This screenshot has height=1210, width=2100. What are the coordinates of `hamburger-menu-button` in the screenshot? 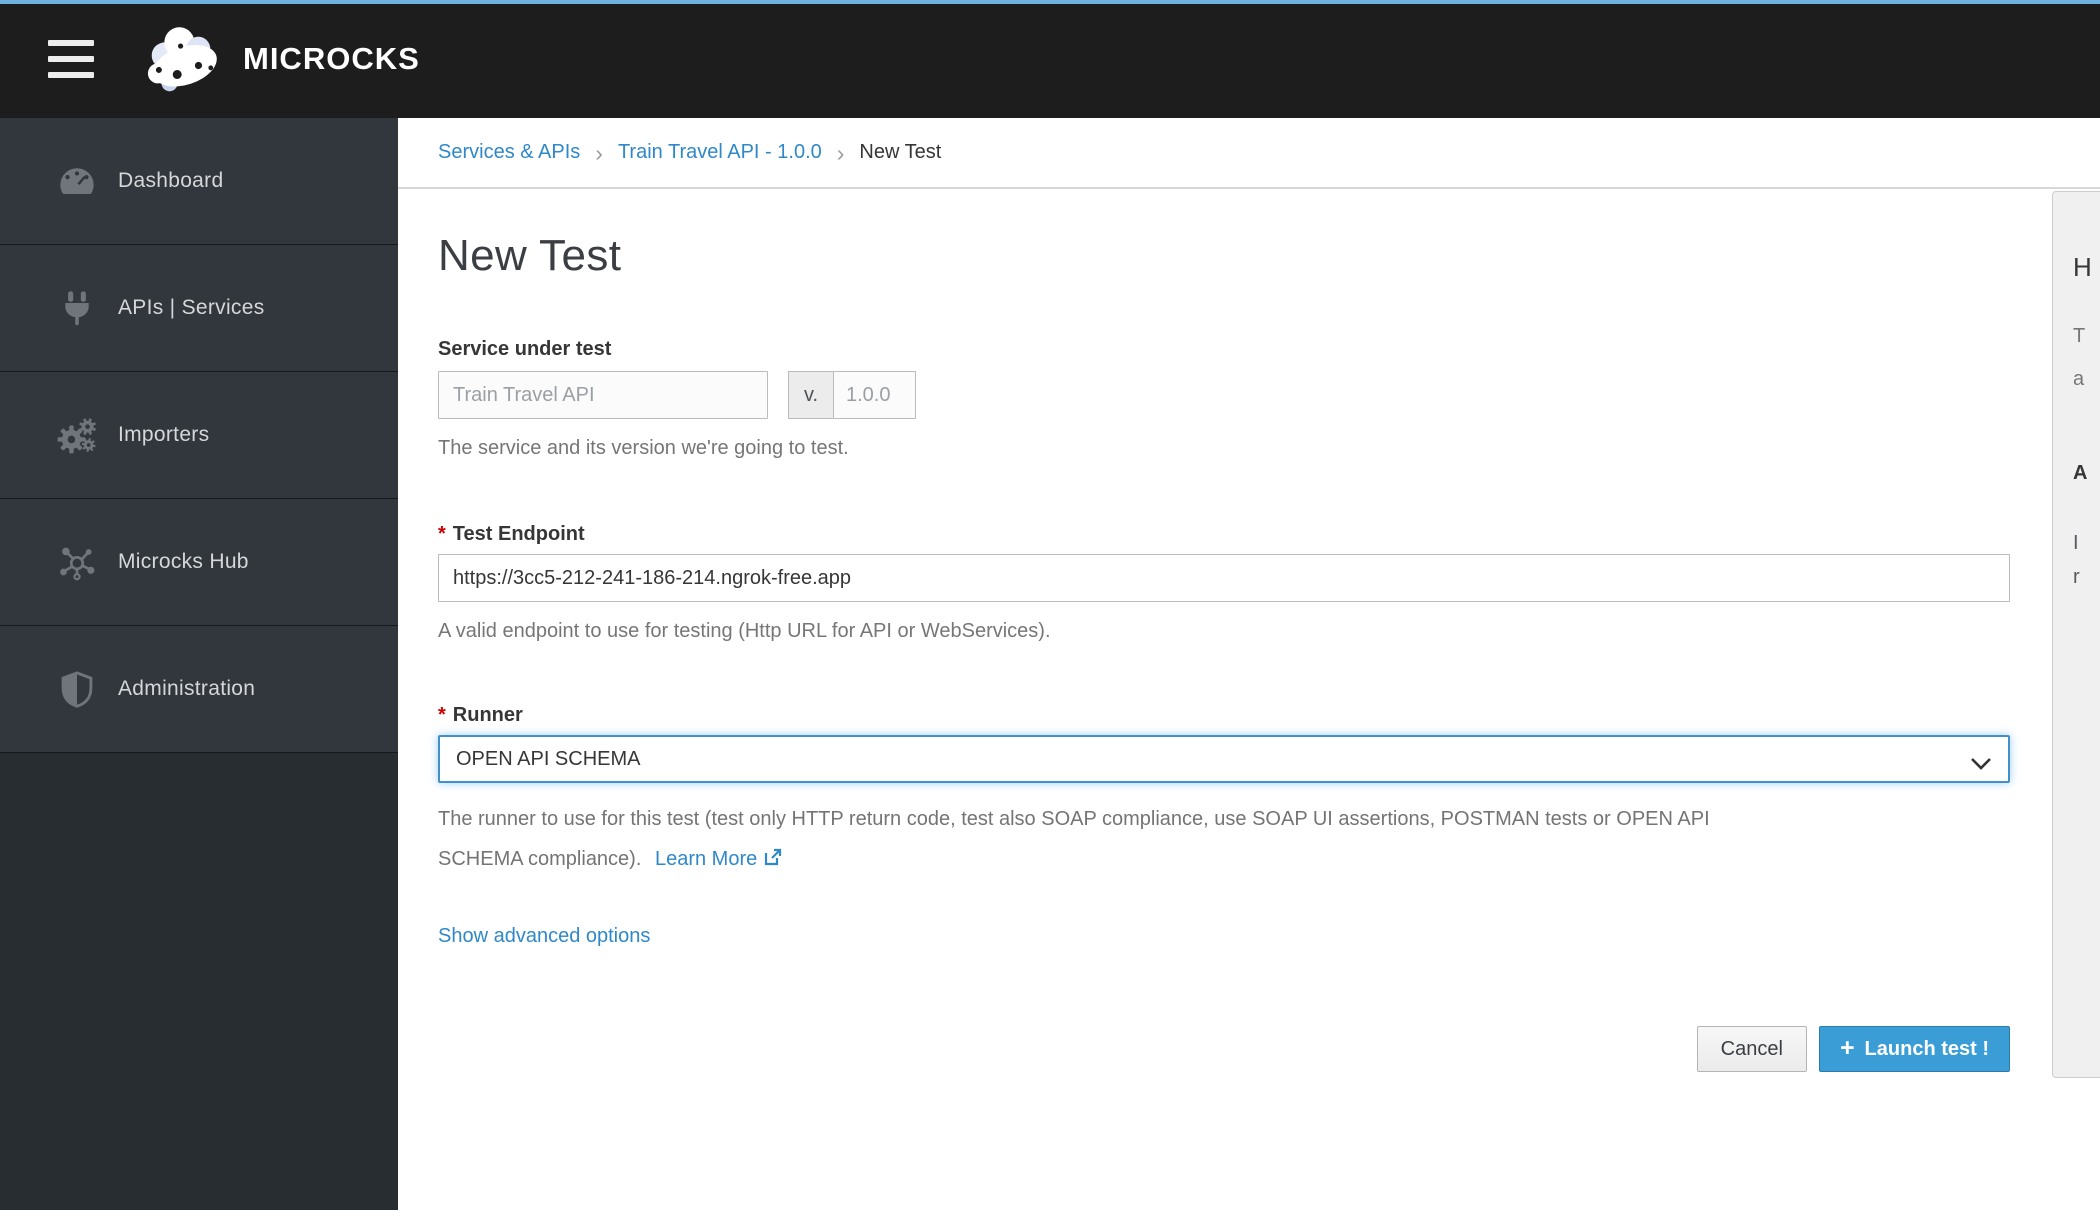 It's located at (71, 59).